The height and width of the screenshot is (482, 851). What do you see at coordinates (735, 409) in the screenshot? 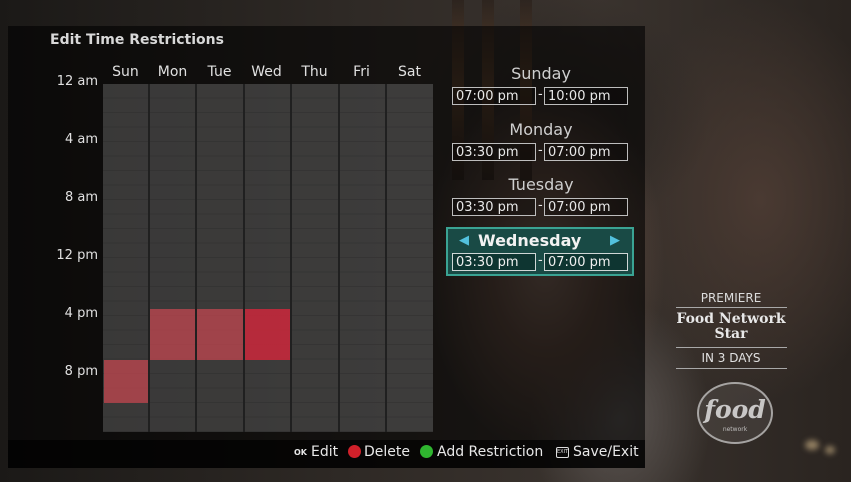
I see `logo-text: food` at bounding box center [735, 409].